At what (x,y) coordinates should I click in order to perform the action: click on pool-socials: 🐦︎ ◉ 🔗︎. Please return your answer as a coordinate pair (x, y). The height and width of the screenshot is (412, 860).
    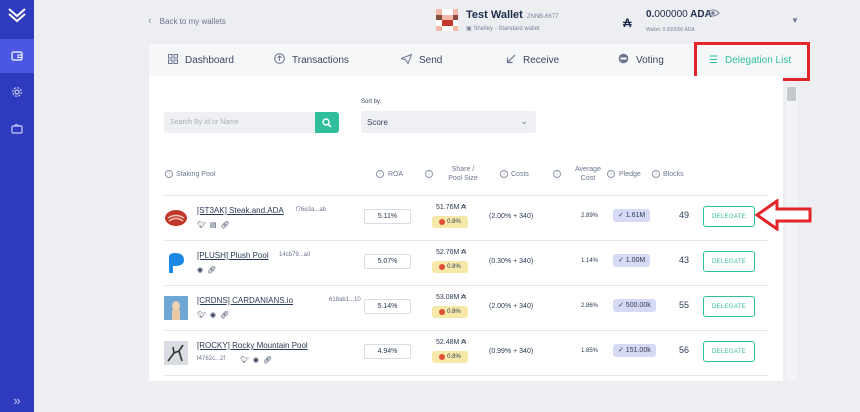
    Looking at the image, I should click on (256, 360).